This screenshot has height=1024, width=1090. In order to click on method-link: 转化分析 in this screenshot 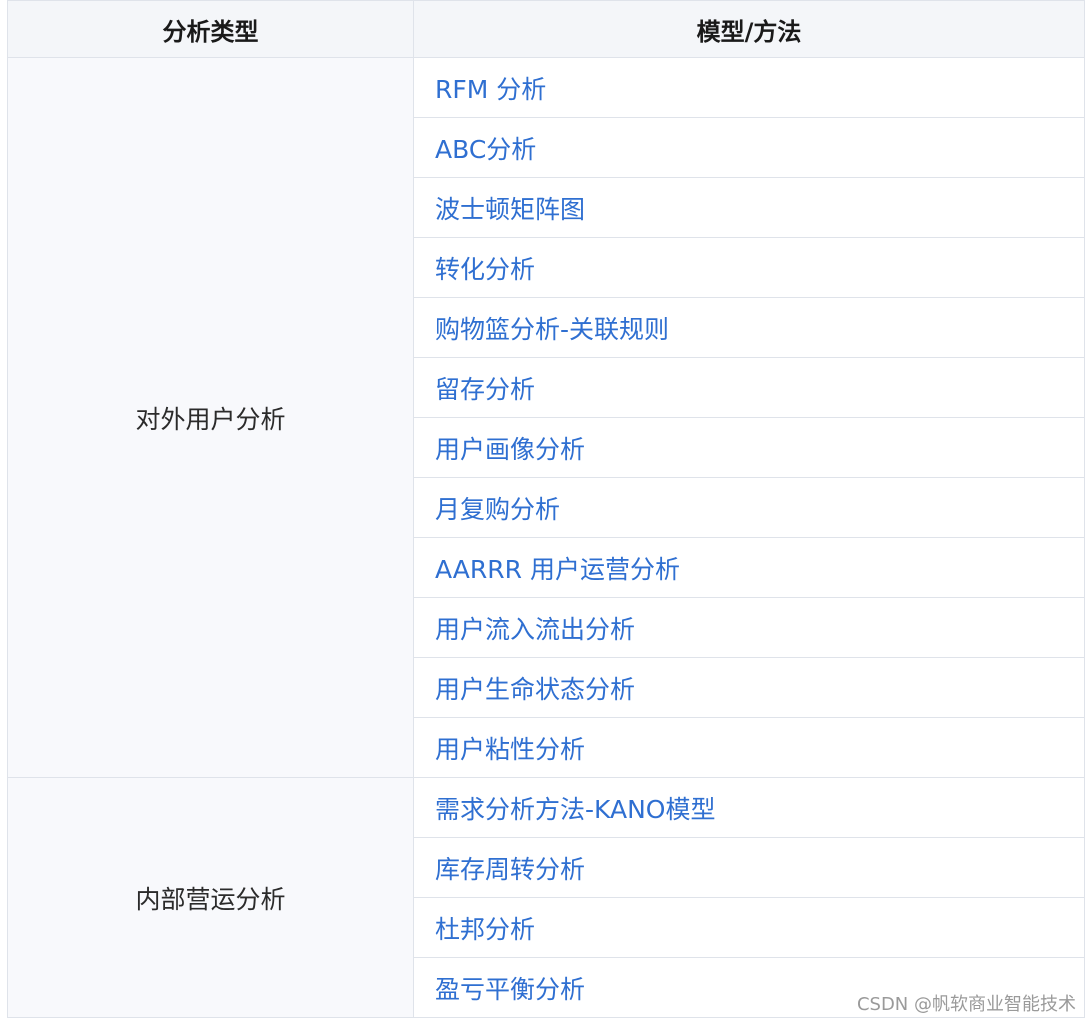, I will do `click(485, 269)`.